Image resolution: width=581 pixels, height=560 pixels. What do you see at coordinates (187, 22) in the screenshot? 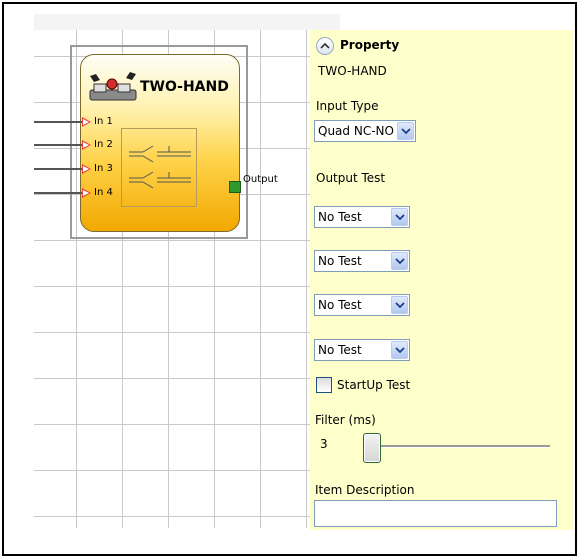
I see `canvas-top-strip` at bounding box center [187, 22].